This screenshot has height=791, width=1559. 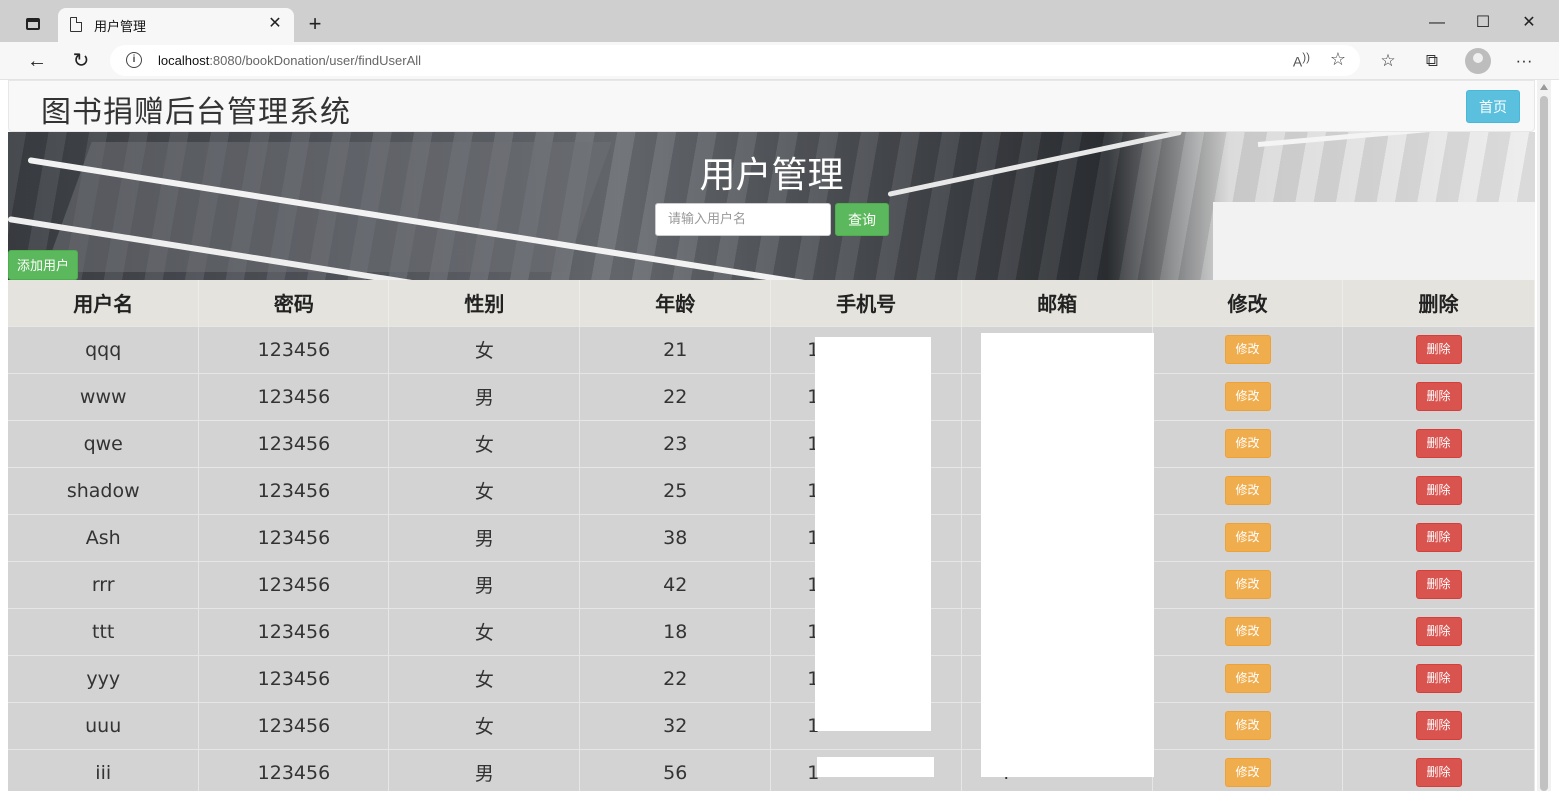 What do you see at coordinates (81, 61) in the screenshot?
I see `refresh-icon: ↻` at bounding box center [81, 61].